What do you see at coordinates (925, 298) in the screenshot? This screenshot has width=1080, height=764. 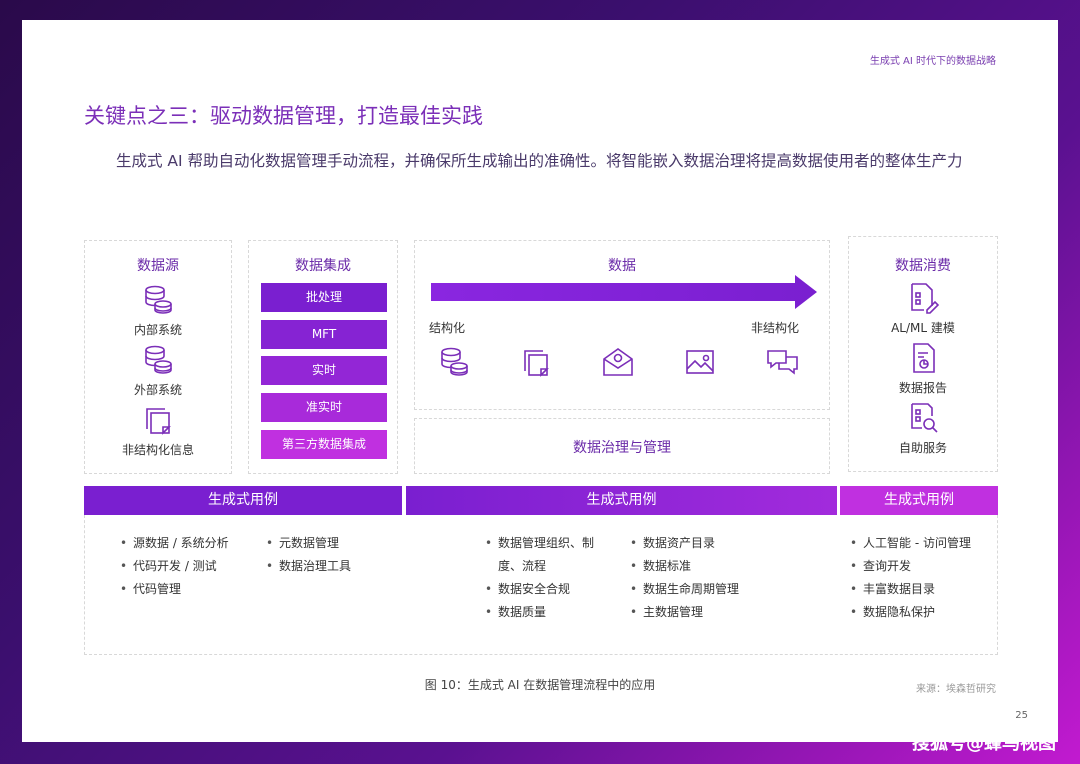 I see `ml-document-icon` at bounding box center [925, 298].